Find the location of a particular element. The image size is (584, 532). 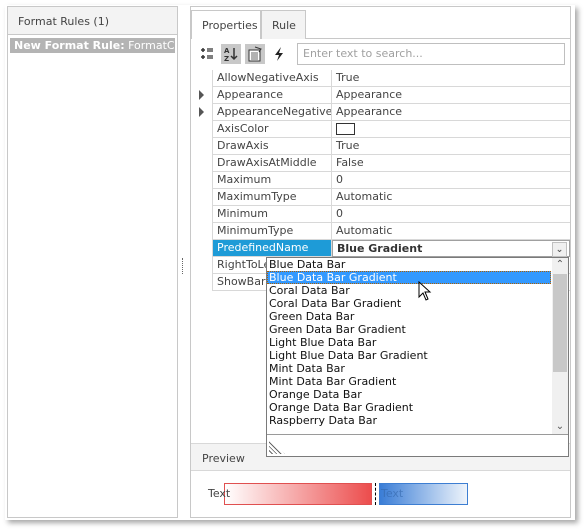

axis-line is located at coordinates (375, 494).